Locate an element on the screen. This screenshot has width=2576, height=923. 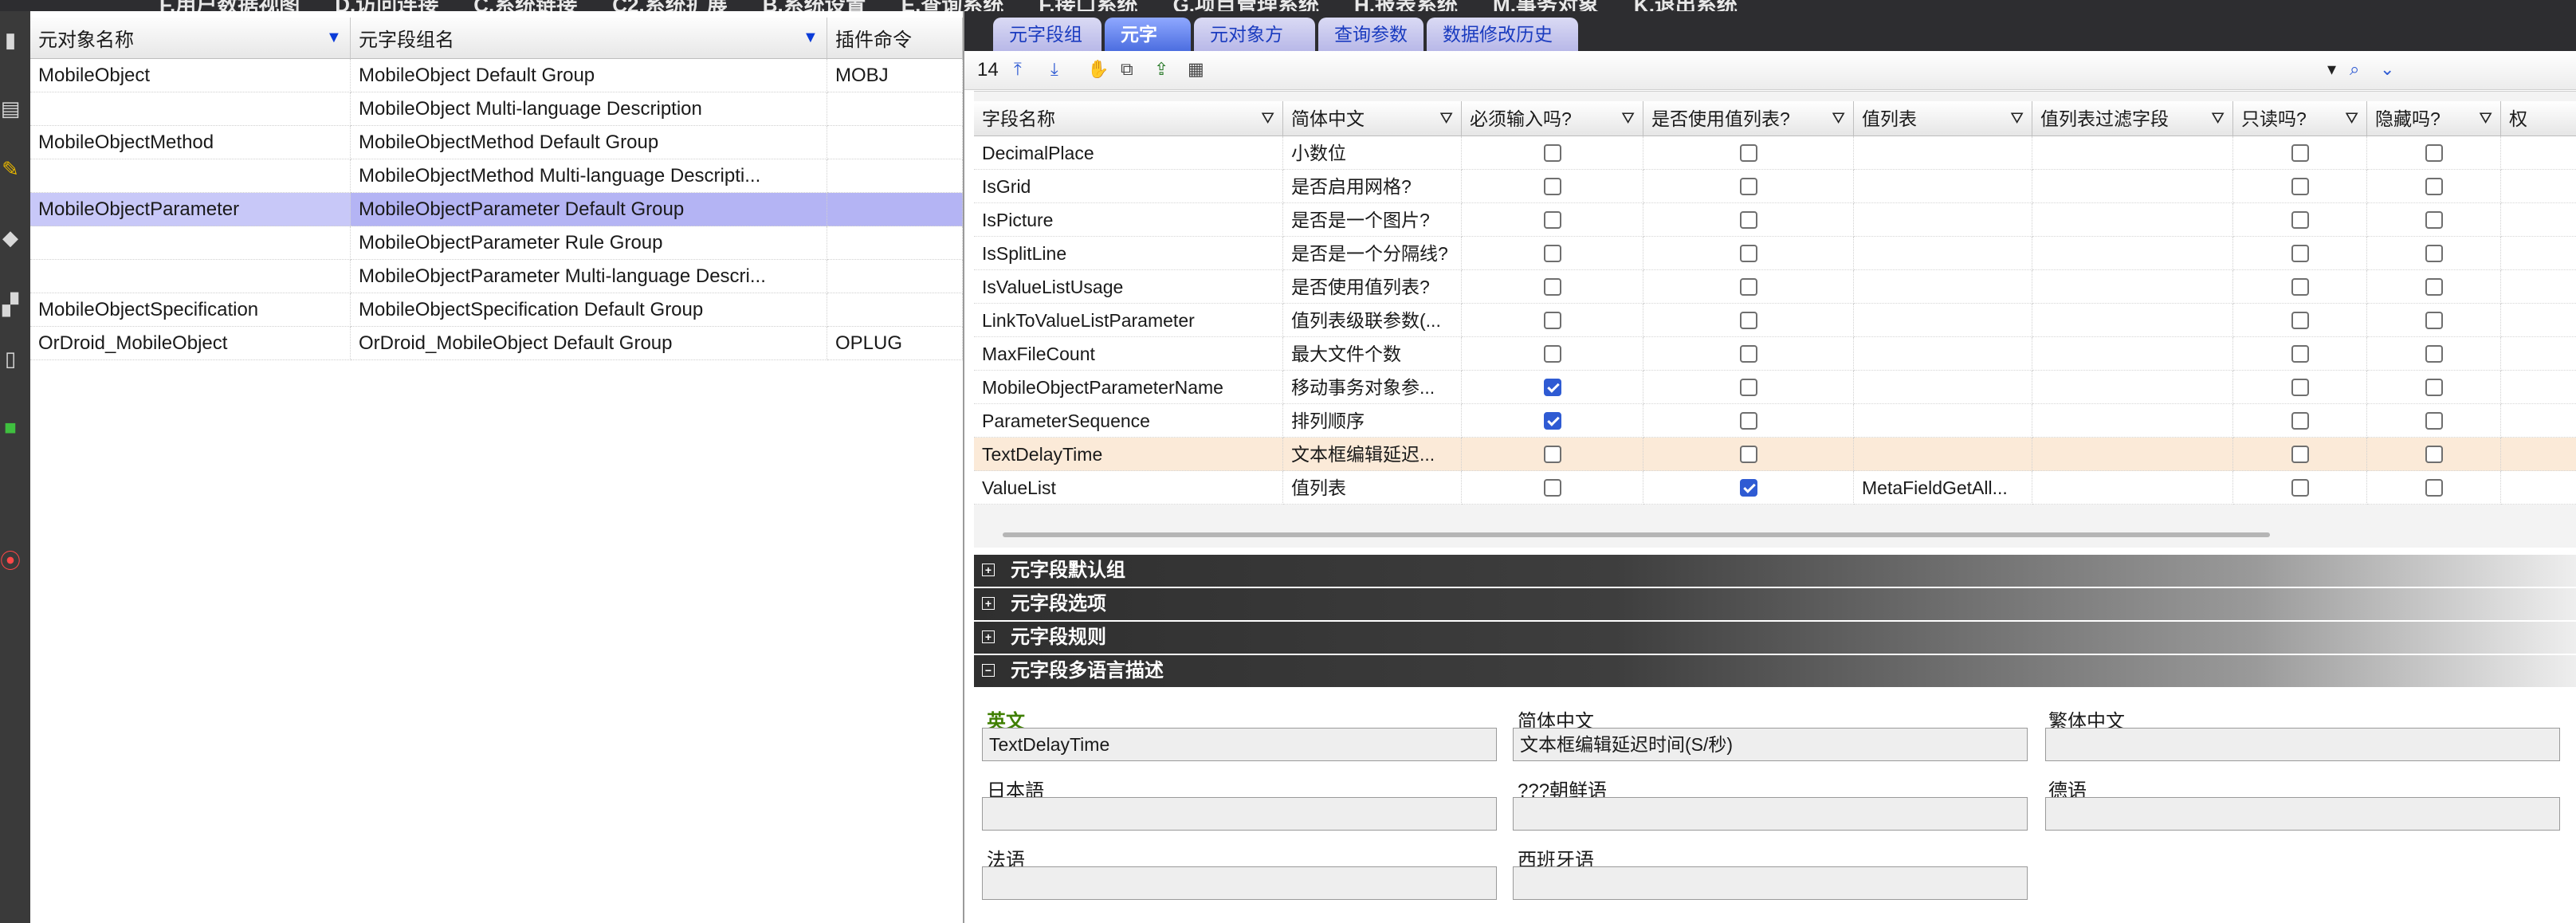
grid-cell-zh: 值列表 is located at coordinates (1372, 488).